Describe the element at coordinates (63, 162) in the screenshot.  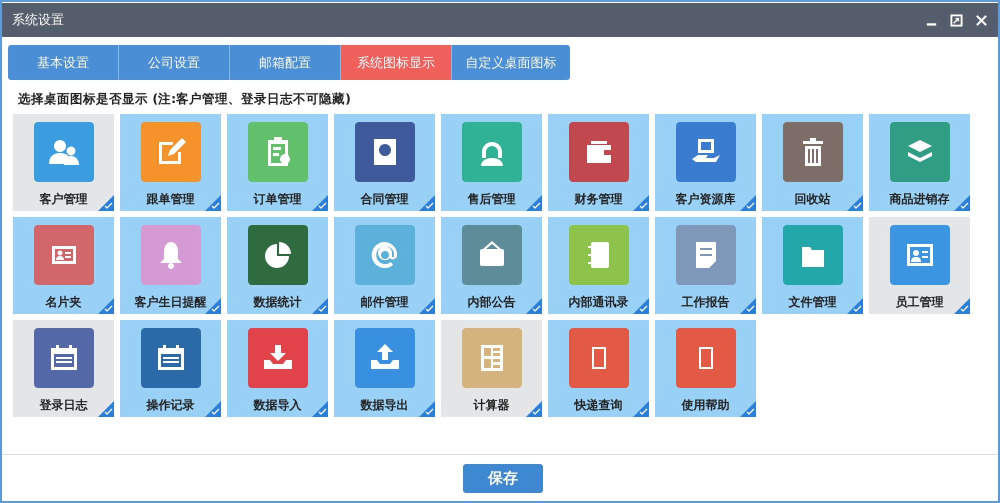
I see `icon-tile: 客户管理` at that location.